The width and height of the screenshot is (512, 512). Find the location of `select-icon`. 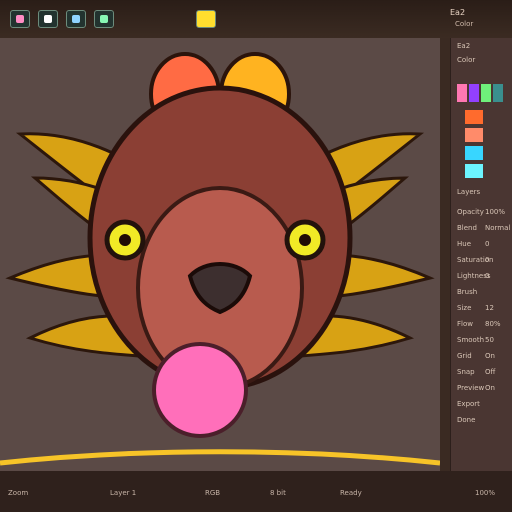

select-icon is located at coordinates (104, 19).